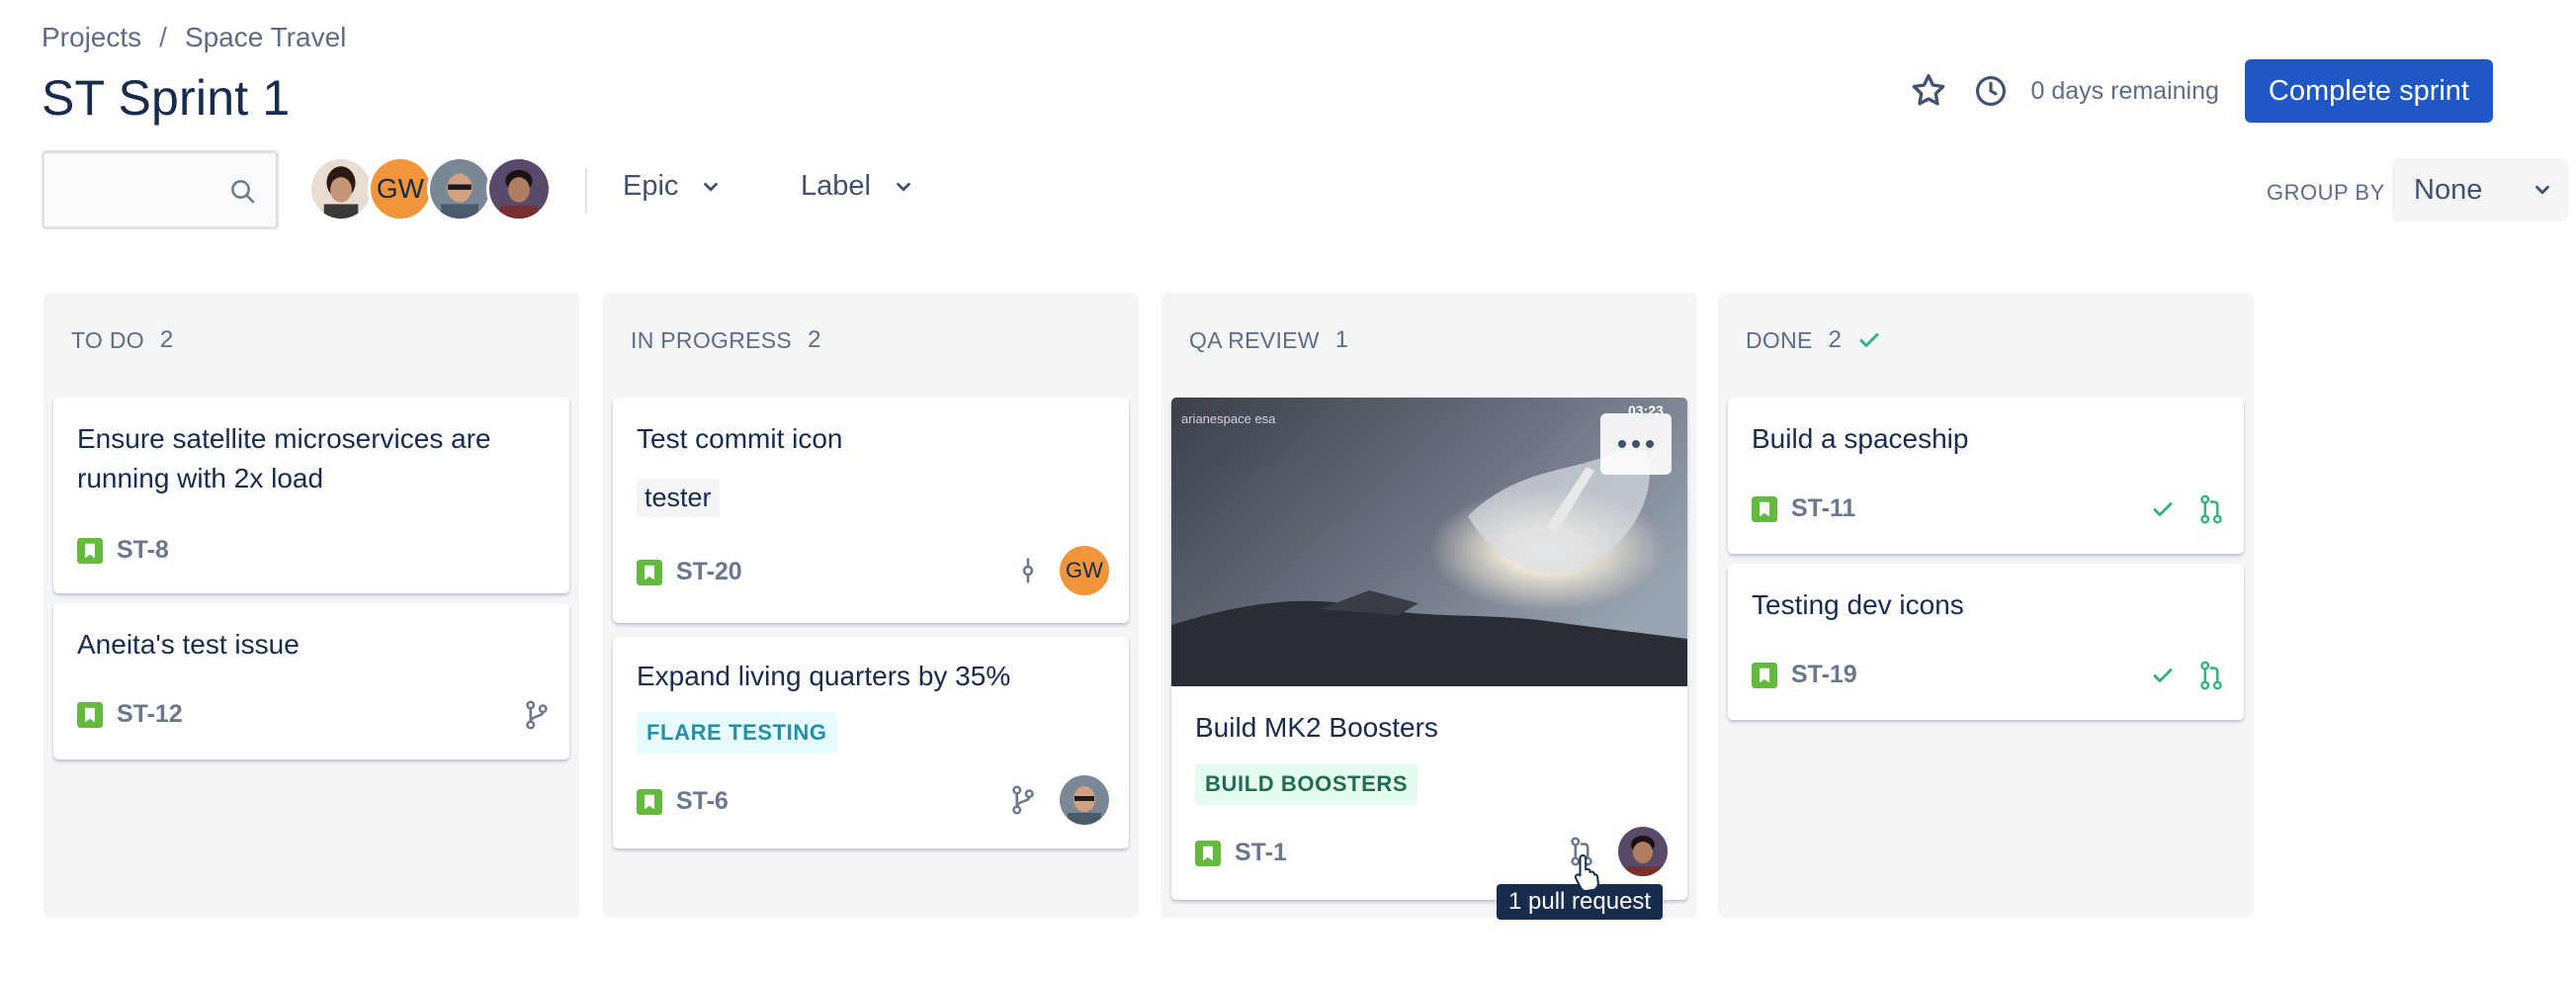 This screenshot has width=2576, height=981. I want to click on issue-key: ST-11, so click(1823, 508).